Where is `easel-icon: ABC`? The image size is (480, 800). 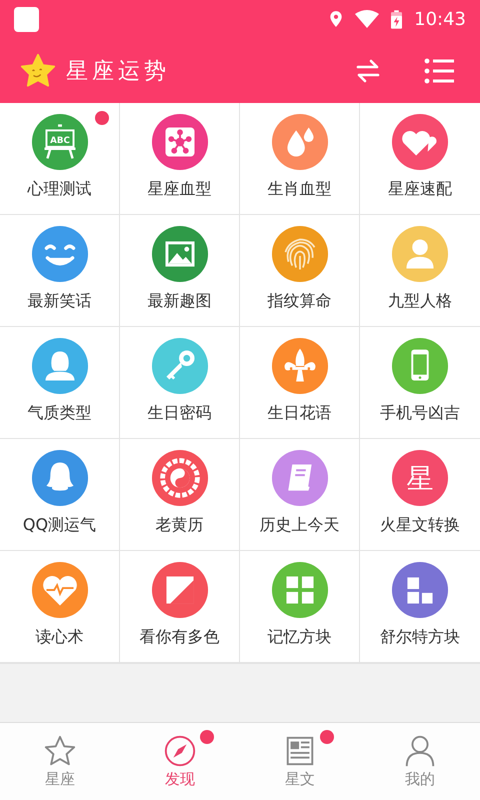
easel-icon: ABC is located at coordinates (59, 142).